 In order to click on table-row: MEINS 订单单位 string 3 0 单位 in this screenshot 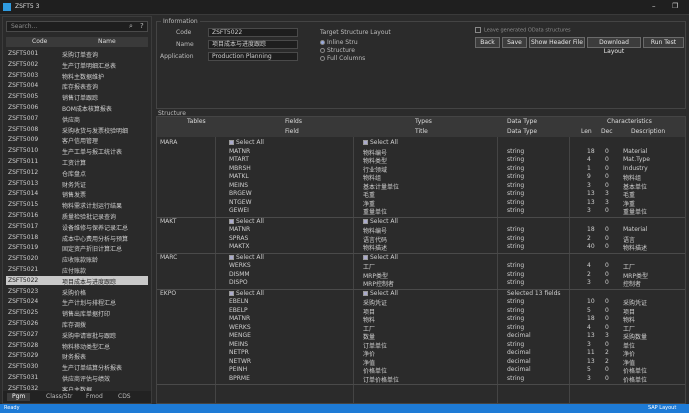, I will do `click(421, 345)`.